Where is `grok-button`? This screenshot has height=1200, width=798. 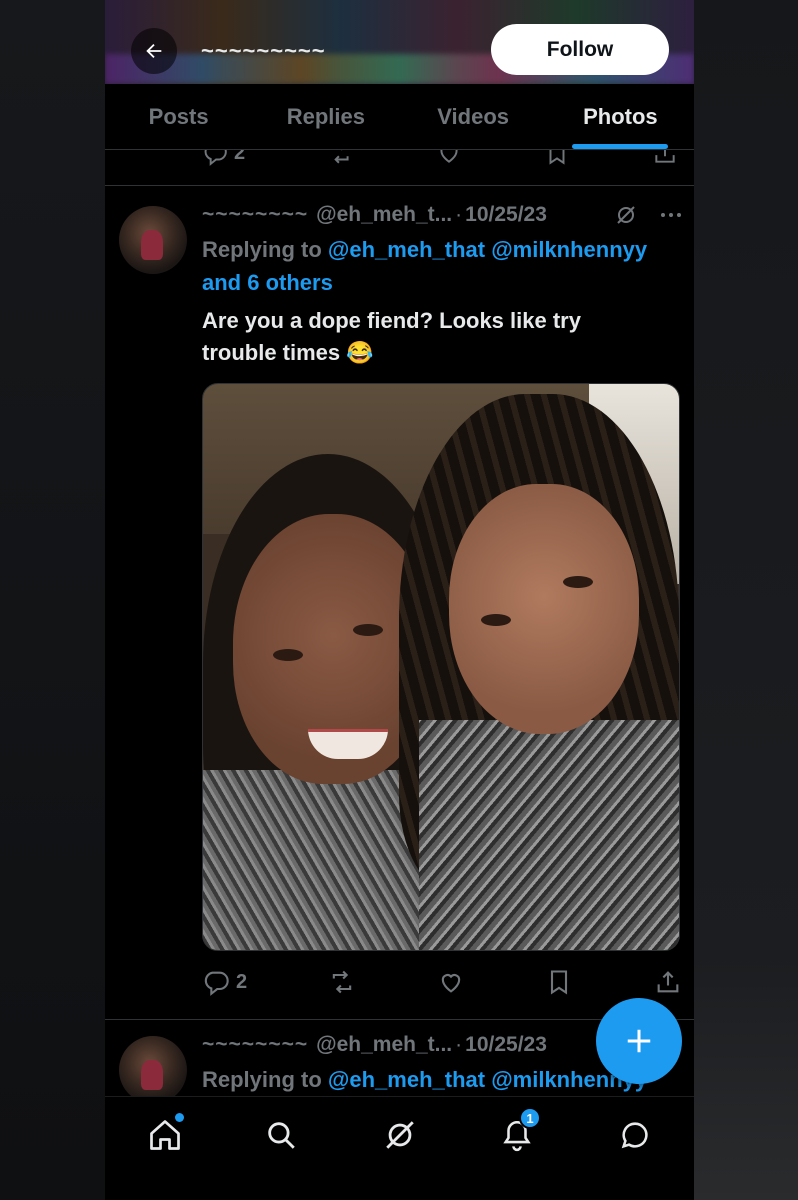
grok-button is located at coordinates (626, 215).